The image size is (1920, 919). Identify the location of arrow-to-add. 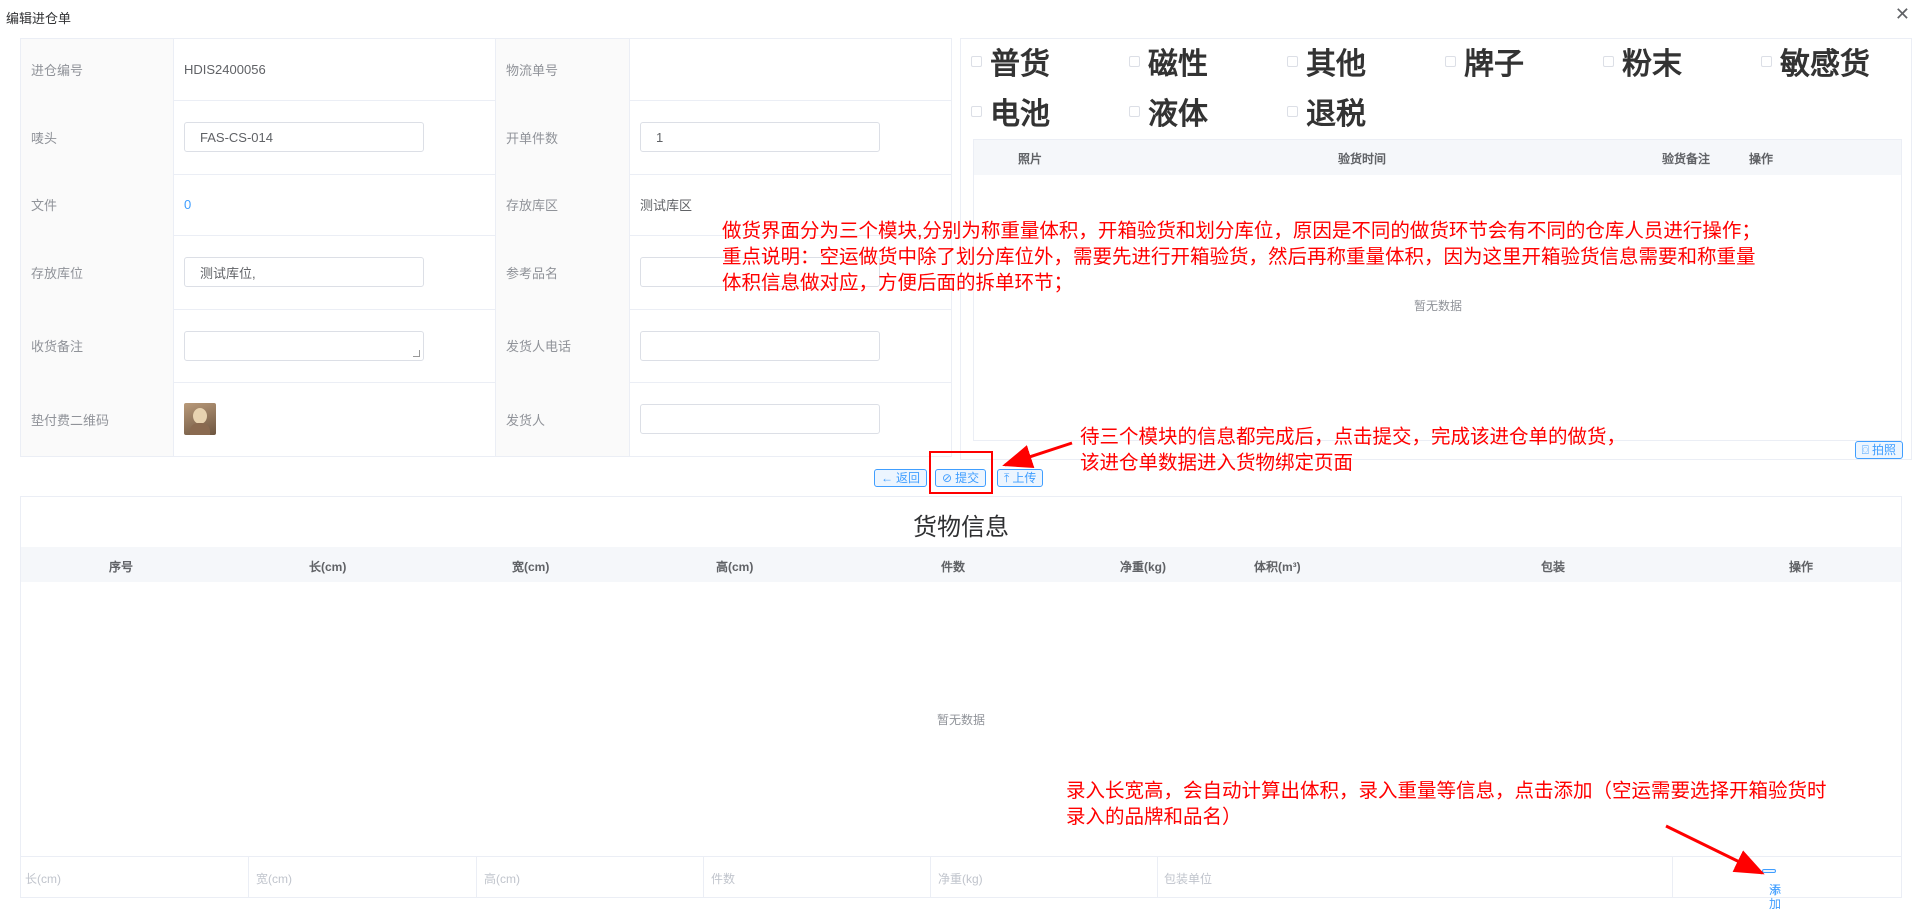
(1715, 849).